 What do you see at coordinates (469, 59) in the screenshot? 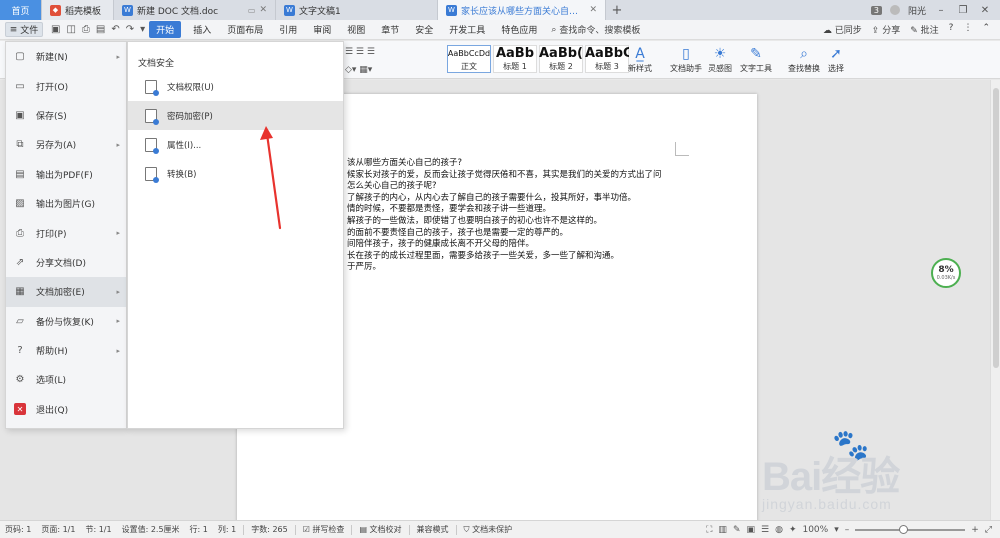
I see `style-normal: AaBbCcDd 正文` at bounding box center [469, 59].